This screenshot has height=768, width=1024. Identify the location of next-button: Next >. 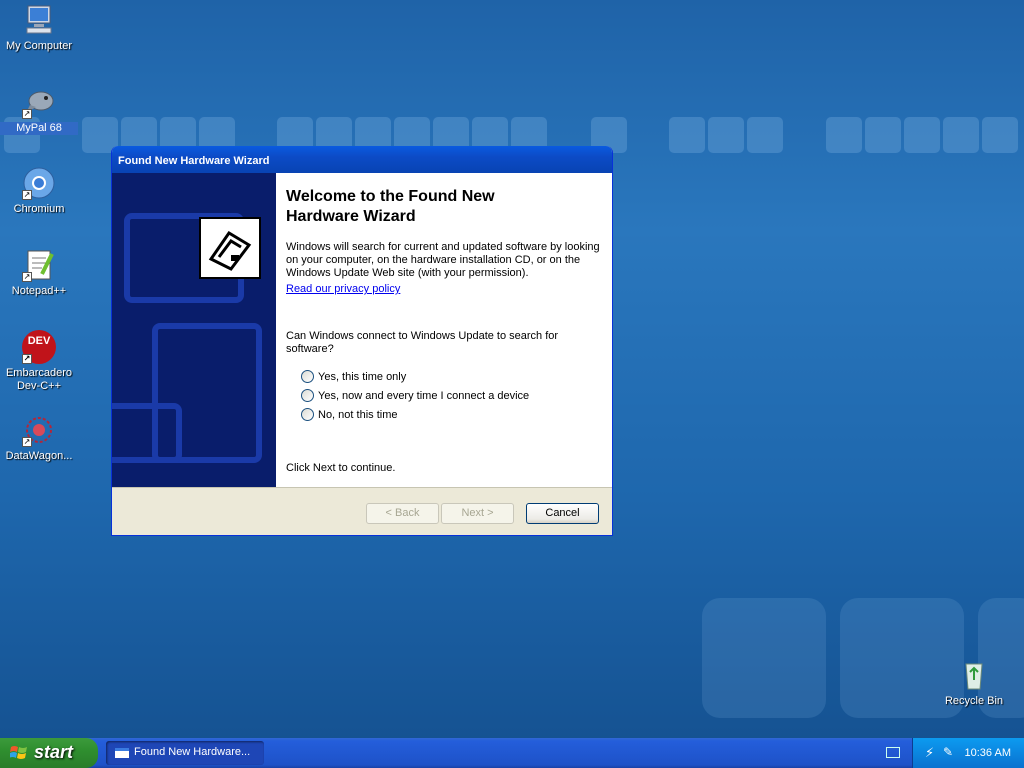
(477, 513).